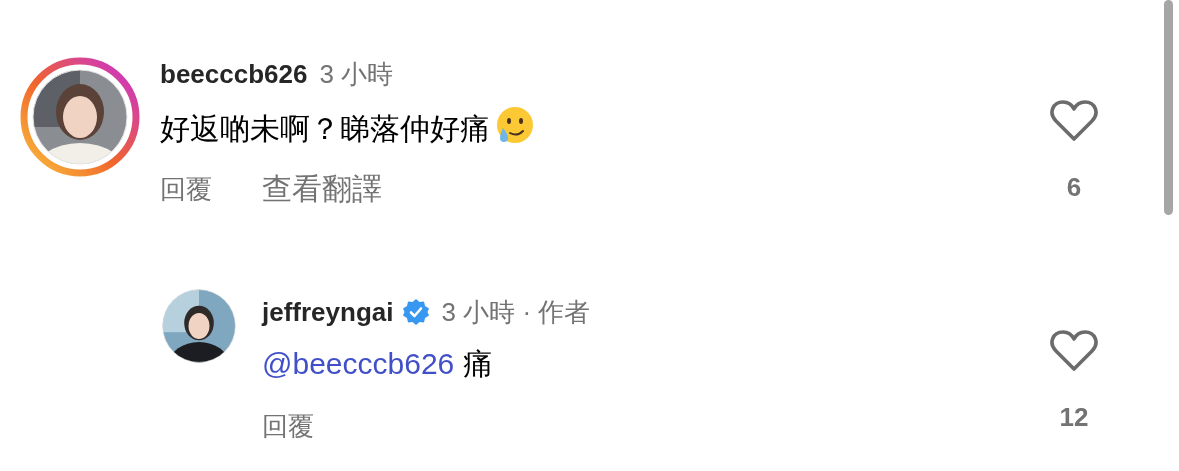 This screenshot has height=471, width=1179. Describe the element at coordinates (1168, 107) in the screenshot. I see `scrollbar-thumb` at that location.